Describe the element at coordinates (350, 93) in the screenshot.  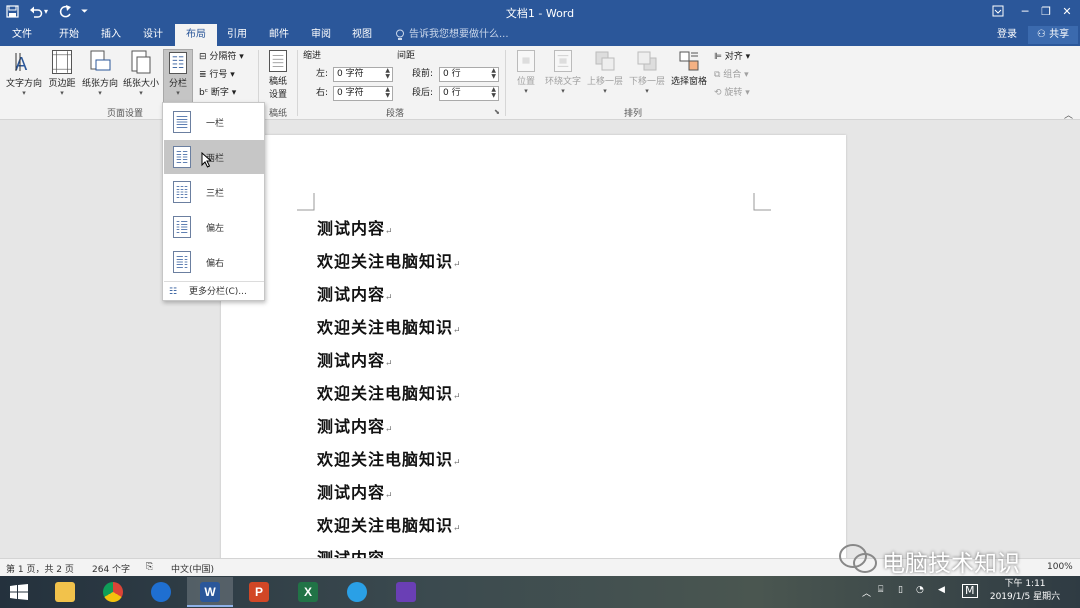
I see `indent-right-value: 0 字符` at that location.